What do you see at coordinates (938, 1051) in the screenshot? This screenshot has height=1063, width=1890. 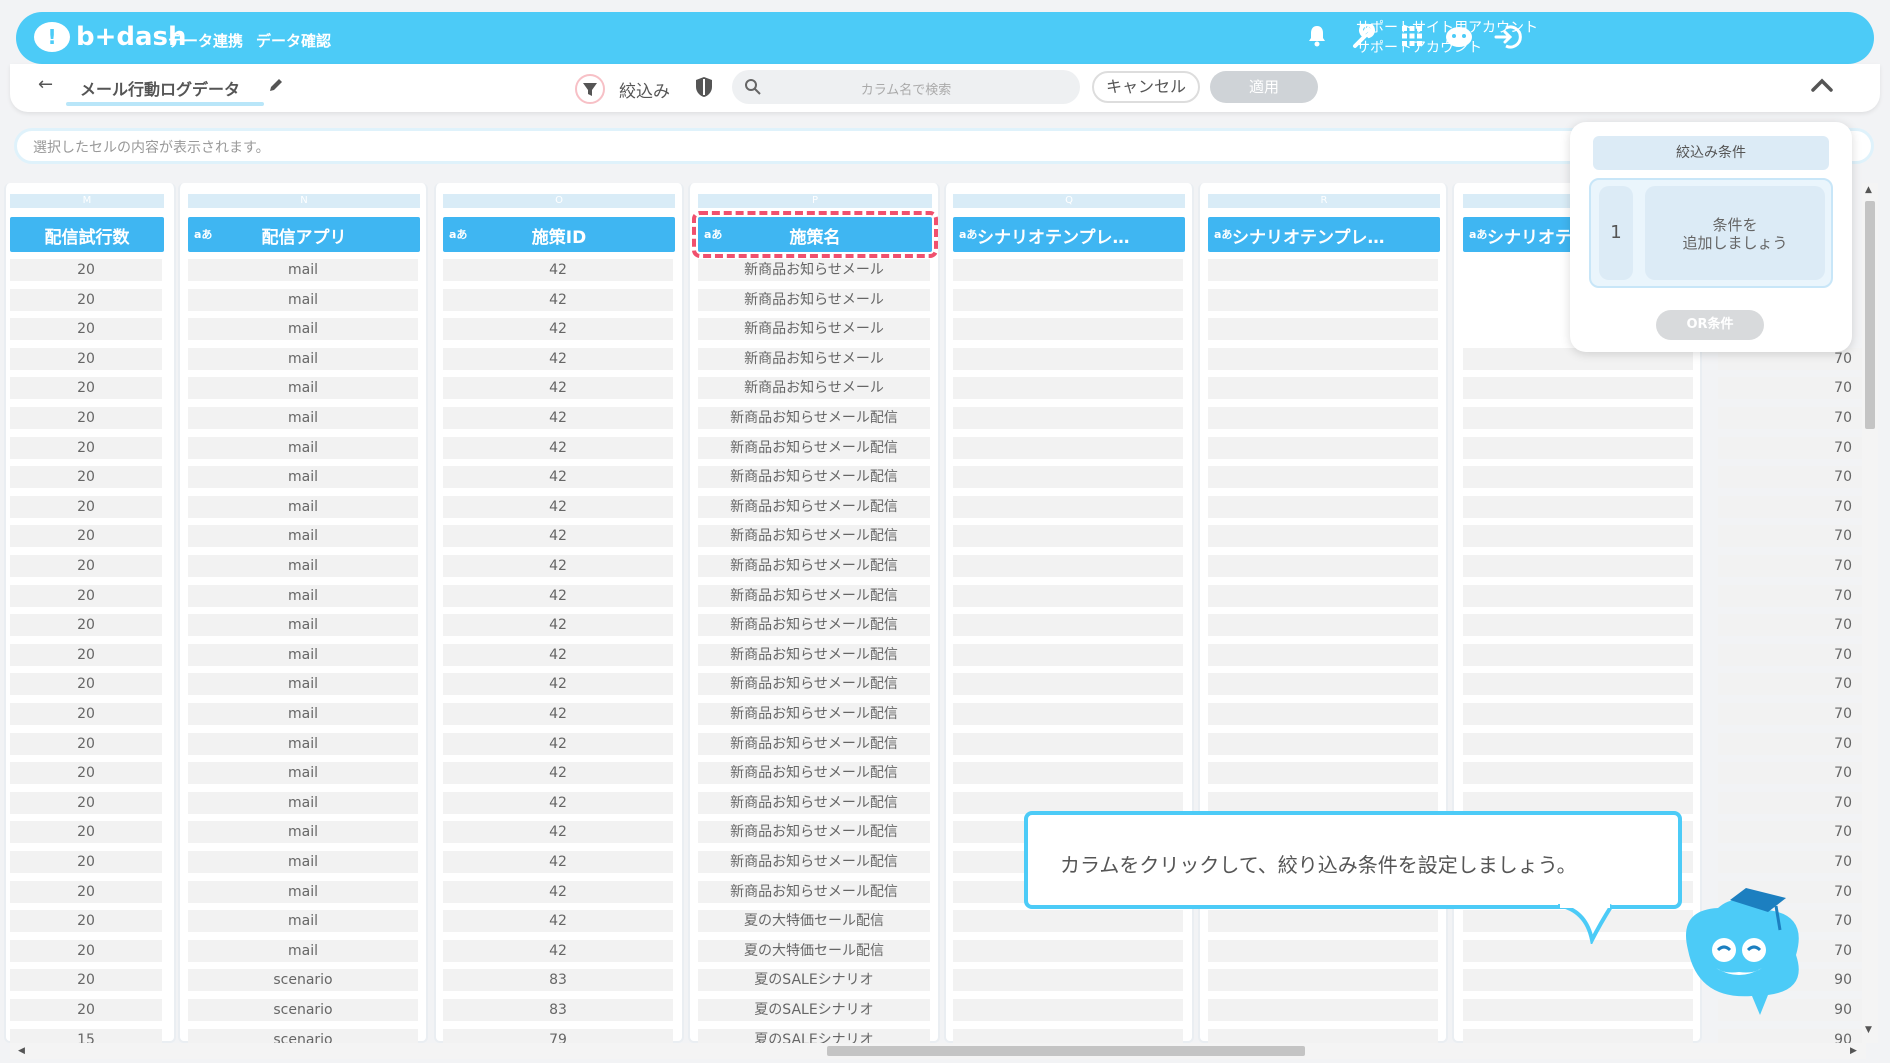 I see `horizontal-scrollbar: ◀ ▶` at bounding box center [938, 1051].